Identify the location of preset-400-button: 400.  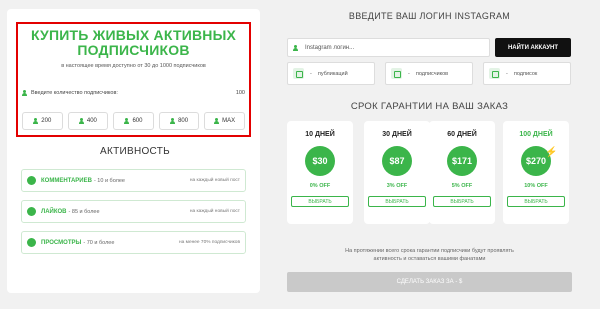
(88, 121).